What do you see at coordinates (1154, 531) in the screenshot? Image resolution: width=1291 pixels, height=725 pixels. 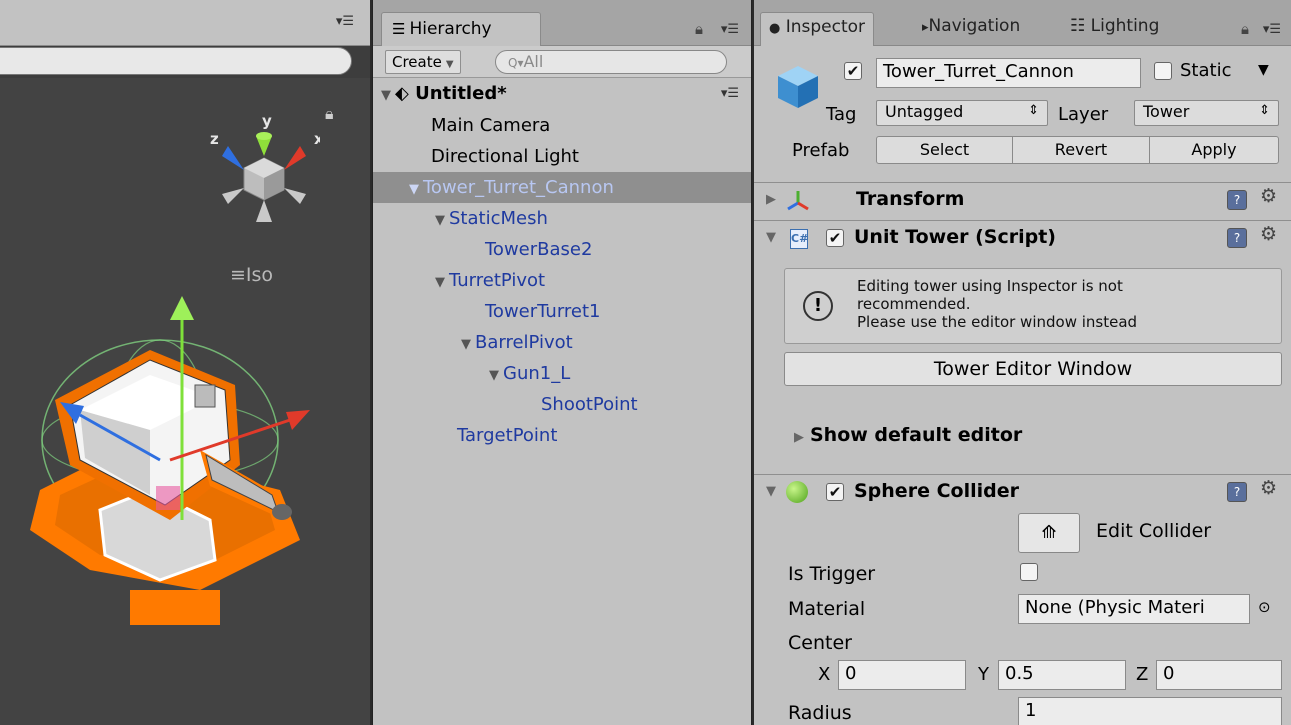 I see `edit-collider-label: Edit Collider` at bounding box center [1154, 531].